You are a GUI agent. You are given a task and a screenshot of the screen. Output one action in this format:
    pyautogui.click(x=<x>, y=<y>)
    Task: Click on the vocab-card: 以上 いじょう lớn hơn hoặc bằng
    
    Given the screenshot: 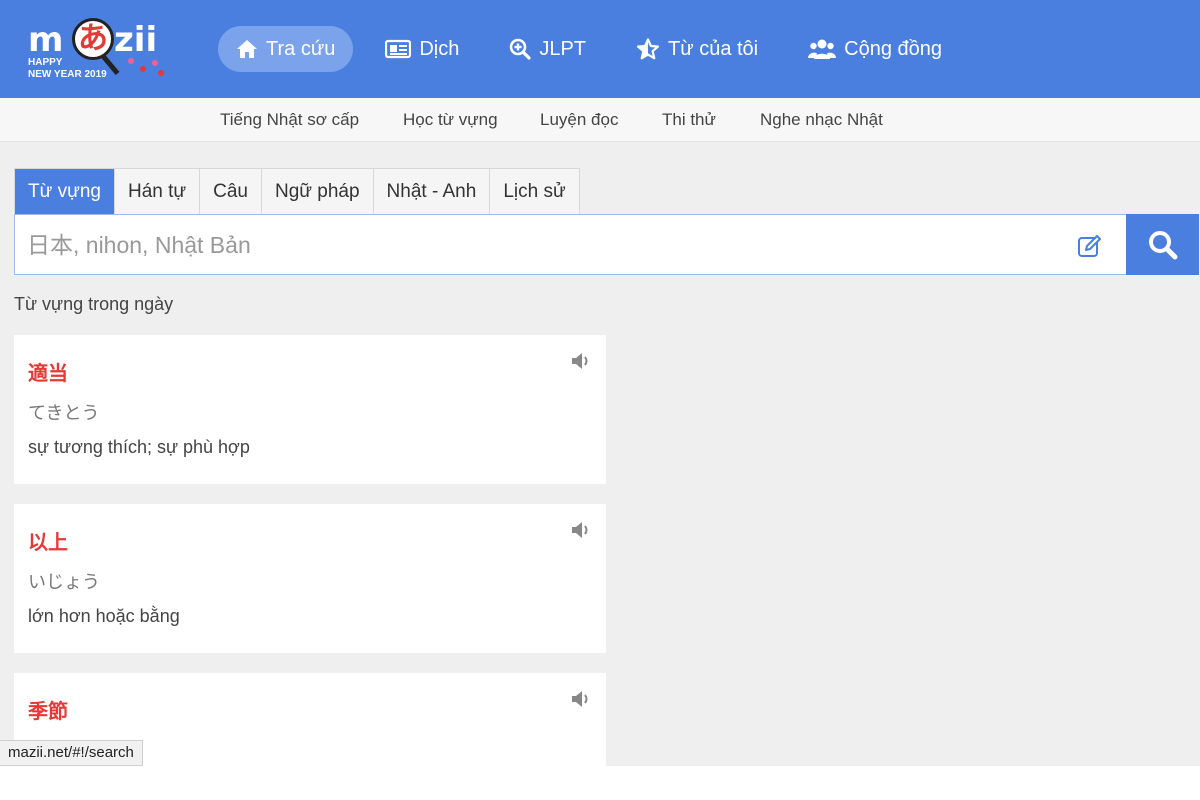 What is the action you would take?
    pyautogui.click(x=310, y=578)
    